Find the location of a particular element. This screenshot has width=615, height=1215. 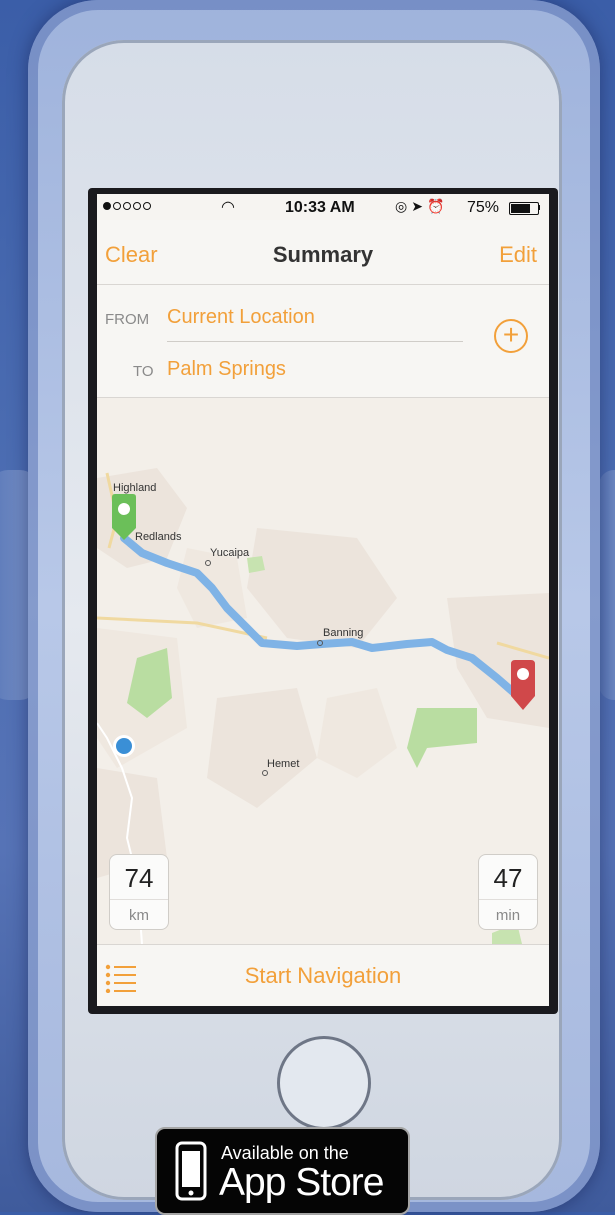

from-label: FROM is located at coordinates (127, 319).